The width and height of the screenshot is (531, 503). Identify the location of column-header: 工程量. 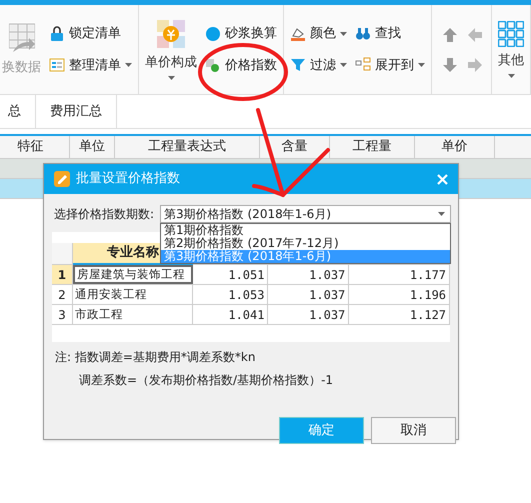
(372, 147).